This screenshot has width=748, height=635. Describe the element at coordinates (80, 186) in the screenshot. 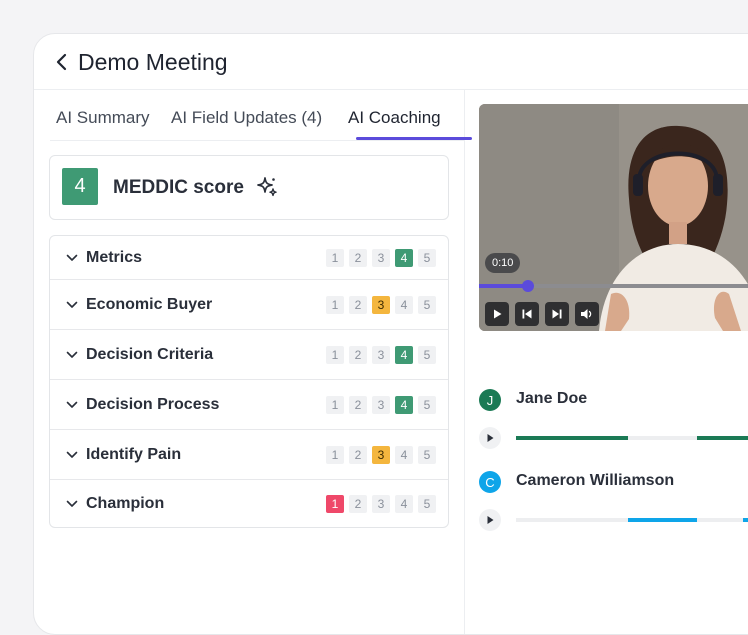

I see `score-badge: 4` at that location.